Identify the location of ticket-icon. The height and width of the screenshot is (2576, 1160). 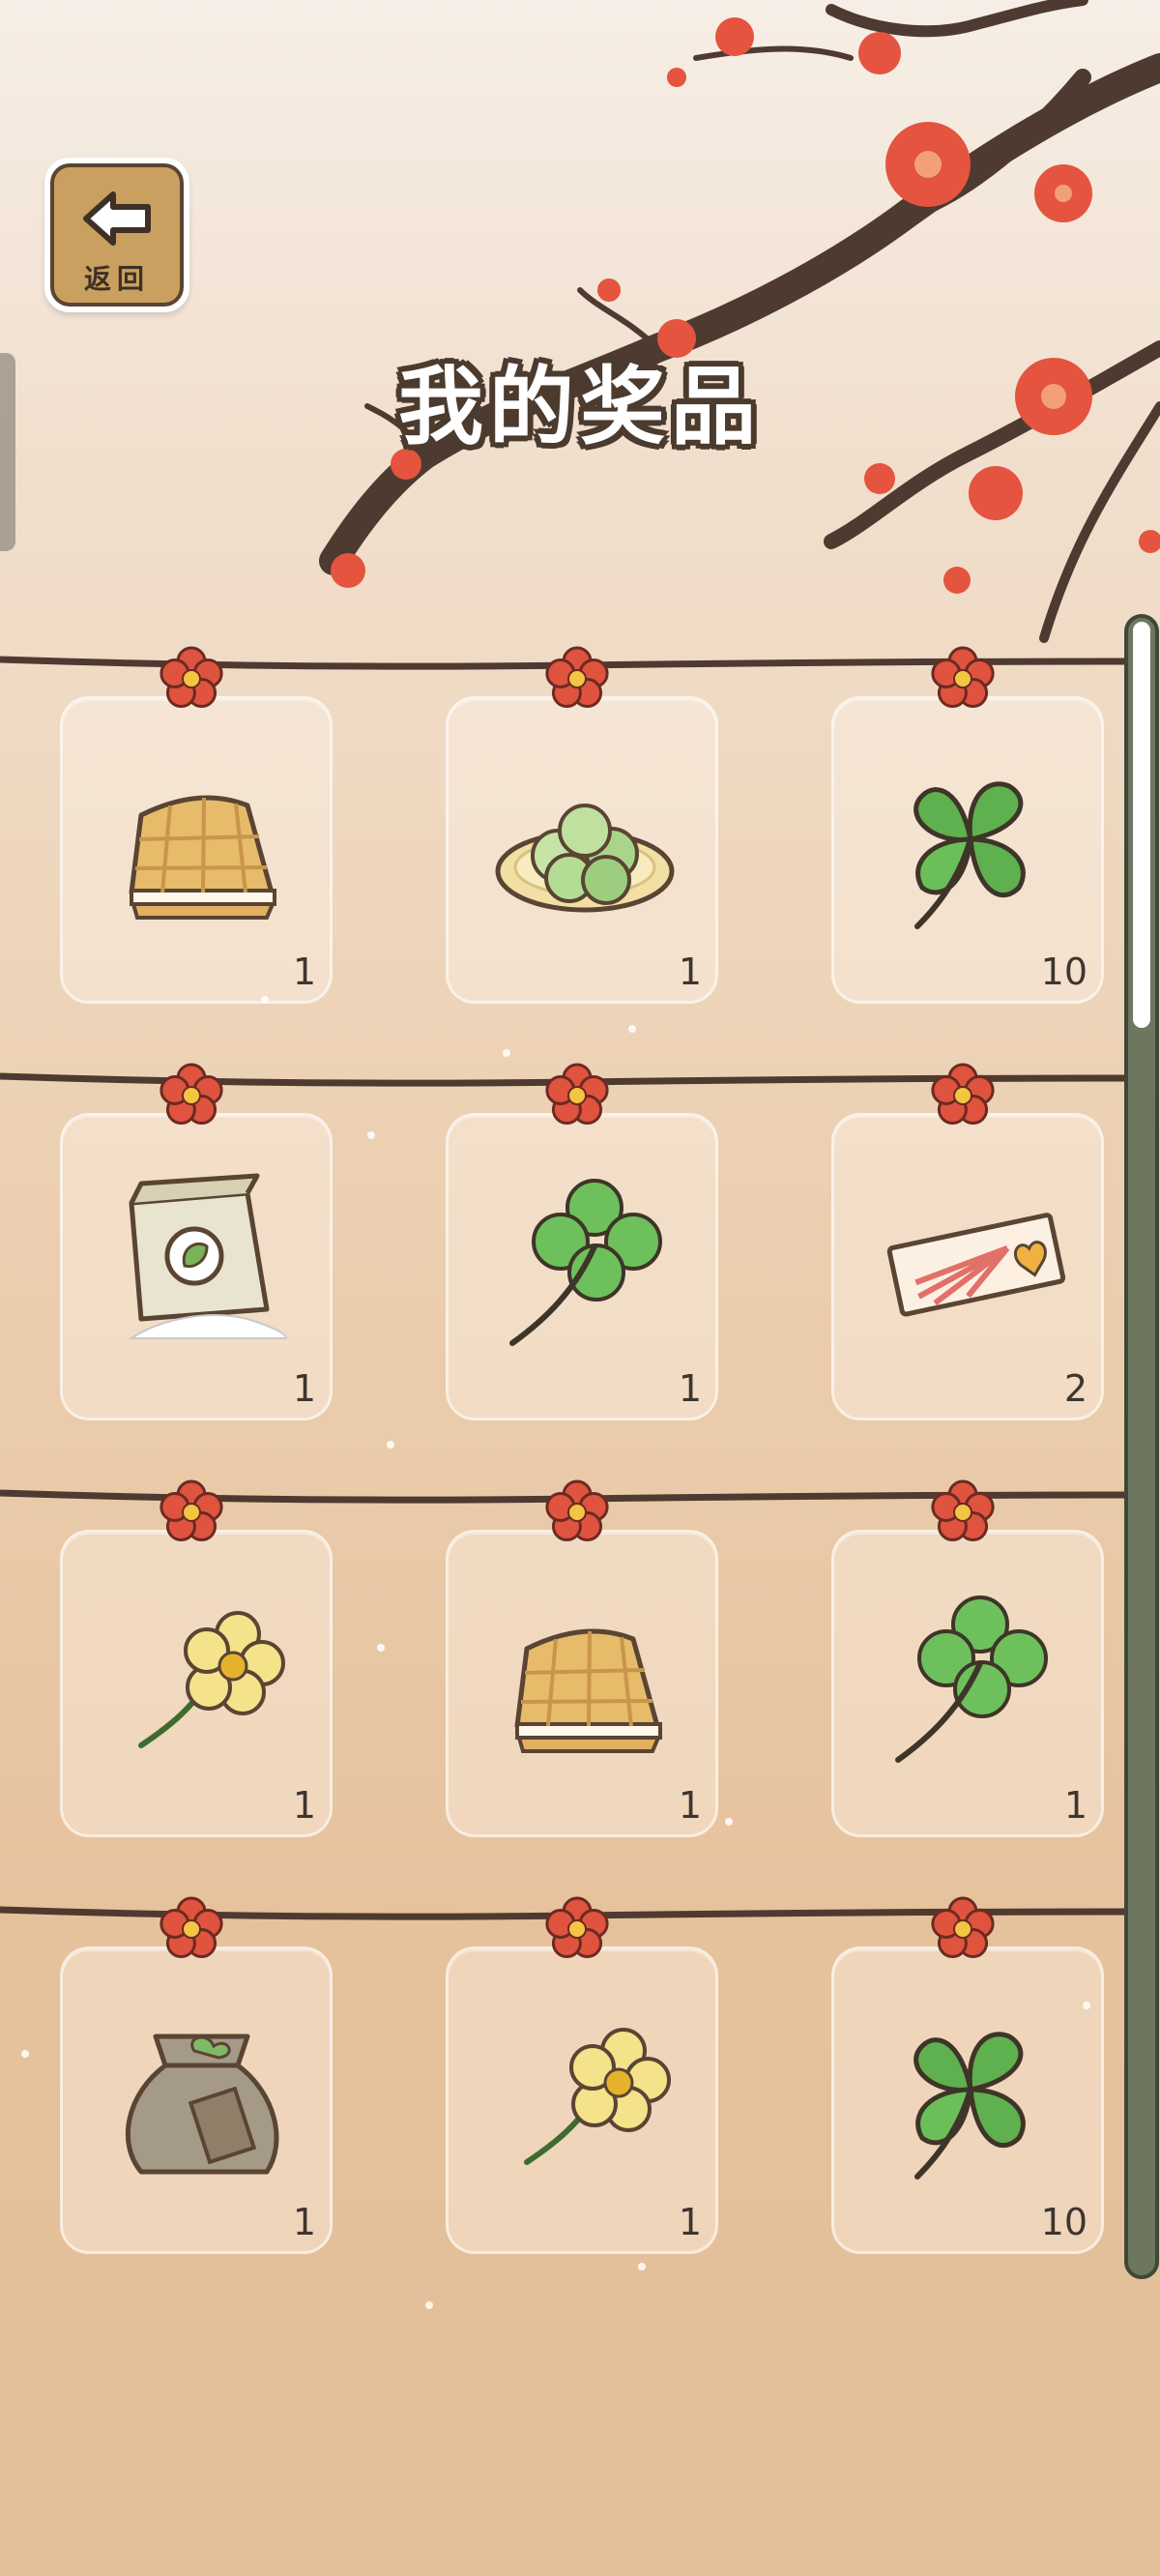
(976, 1265).